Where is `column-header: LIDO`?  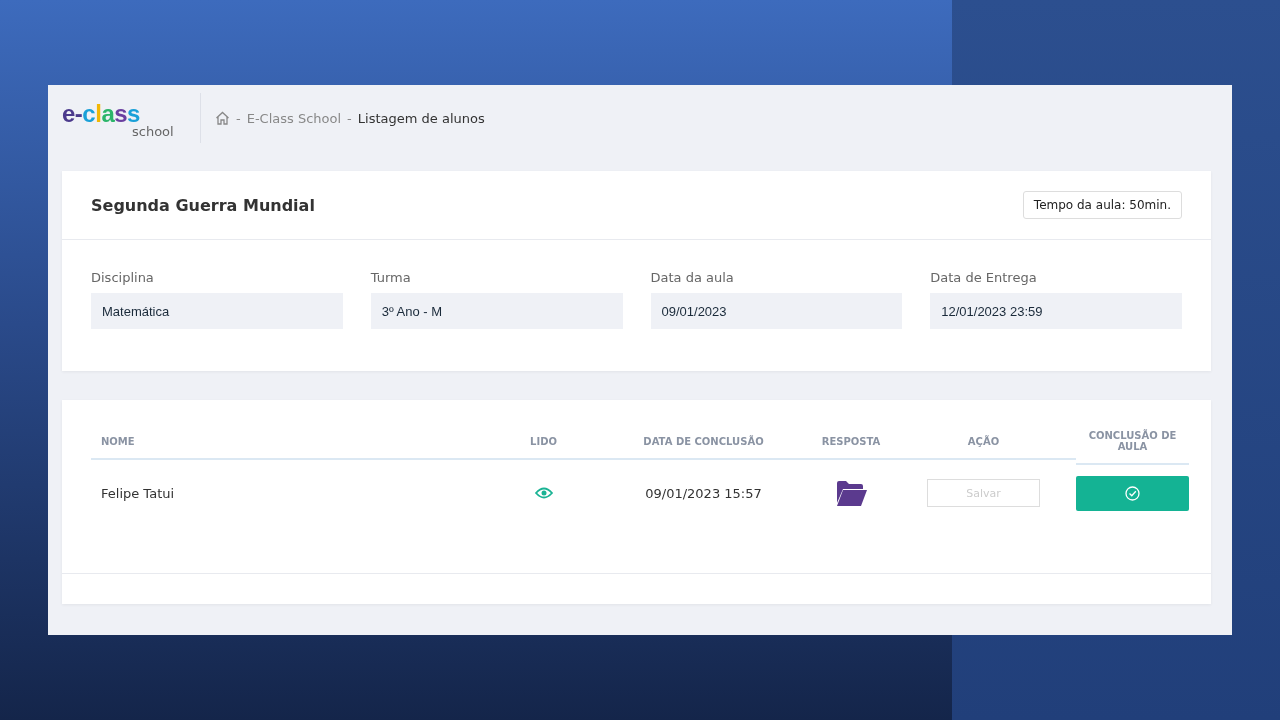 column-header: LIDO is located at coordinates (543, 447).